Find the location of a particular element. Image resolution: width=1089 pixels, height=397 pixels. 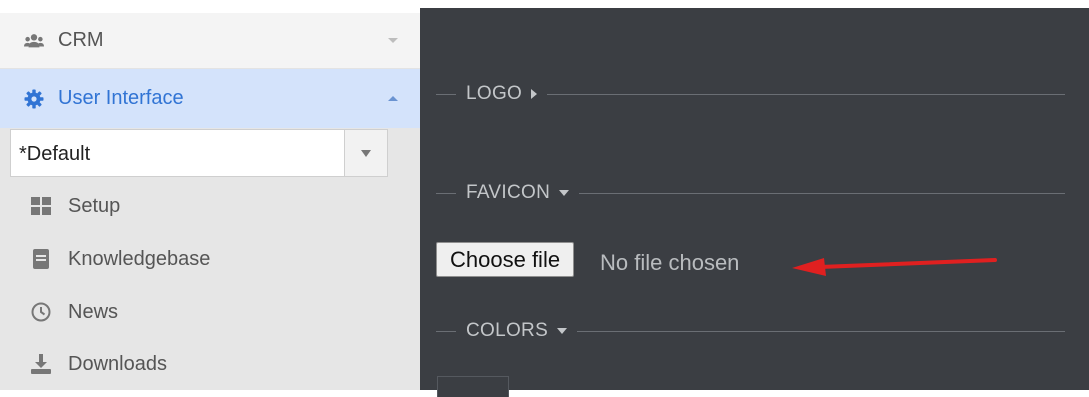

section-favicon-title: FAVICON is located at coordinates (508, 192).